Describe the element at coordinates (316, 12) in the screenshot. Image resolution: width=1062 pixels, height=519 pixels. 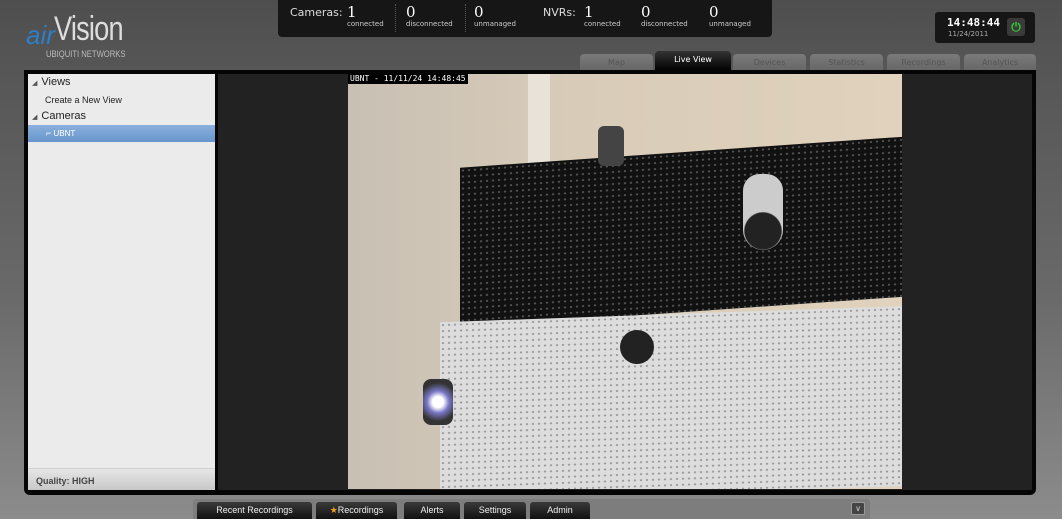
I see `cameras-label: Cameras:` at that location.